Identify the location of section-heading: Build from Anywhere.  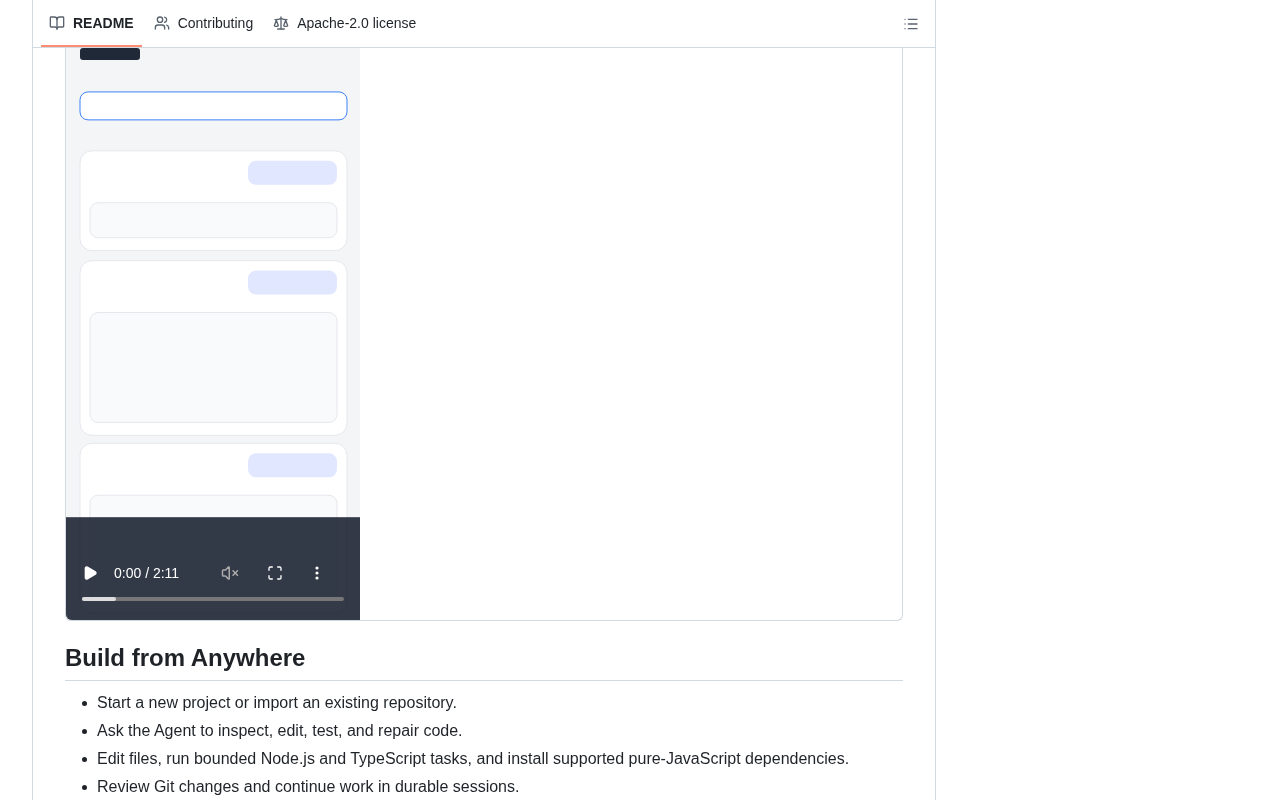
(484, 662).